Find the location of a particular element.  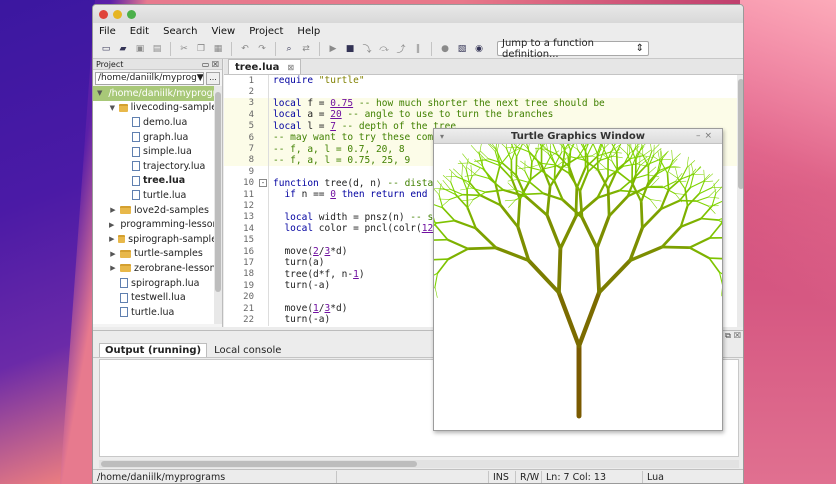

watch-icon: ◉ is located at coordinates (479, 49).